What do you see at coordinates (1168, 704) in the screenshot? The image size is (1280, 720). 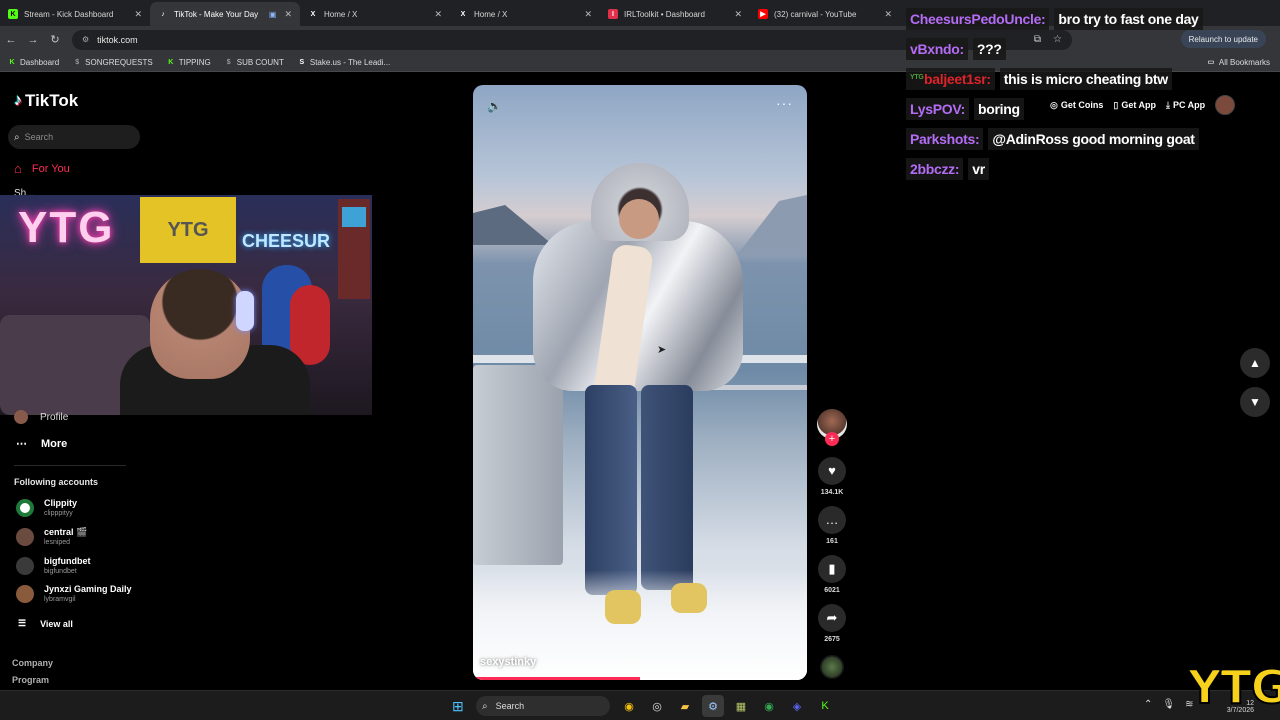 I see `microphone-icon: 🎙` at bounding box center [1168, 704].